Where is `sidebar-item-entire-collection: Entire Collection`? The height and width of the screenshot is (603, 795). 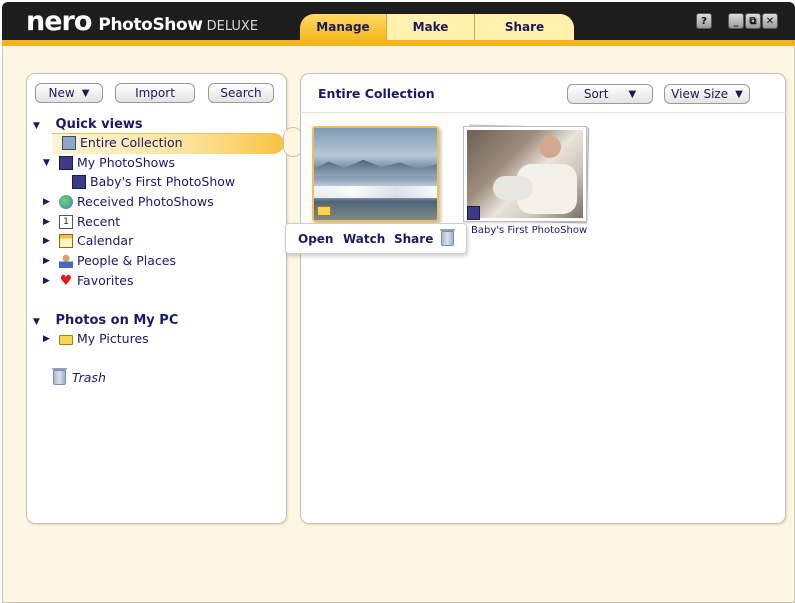
sidebar-item-entire-collection: Entire Collection is located at coordinates (122, 142).